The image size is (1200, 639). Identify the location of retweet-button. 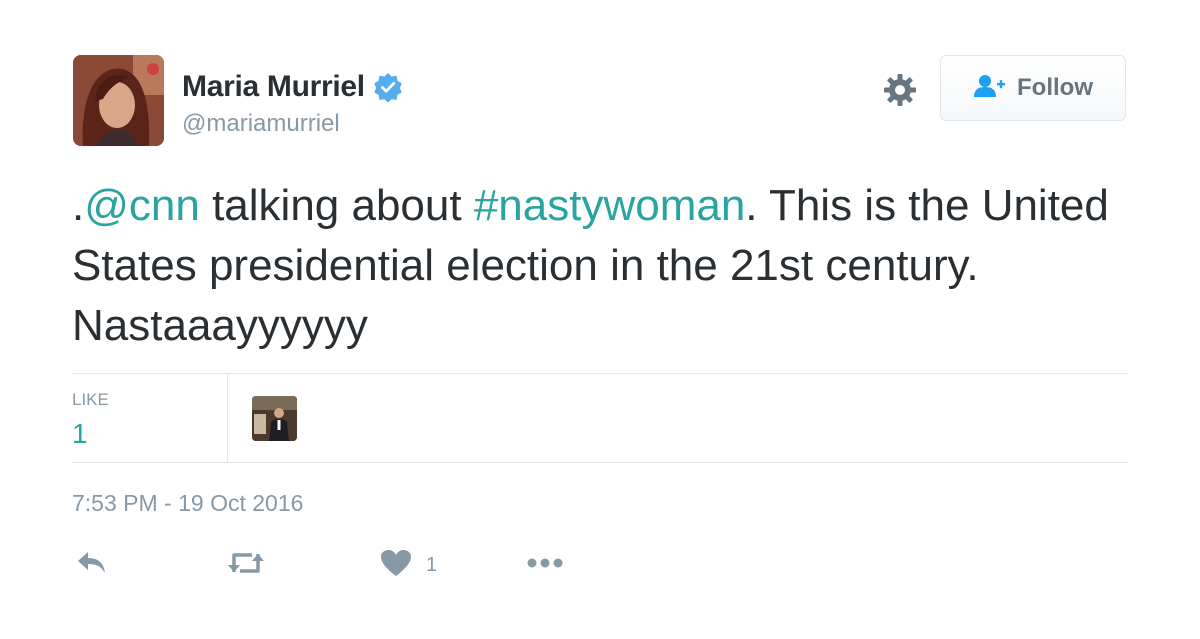
(246, 565).